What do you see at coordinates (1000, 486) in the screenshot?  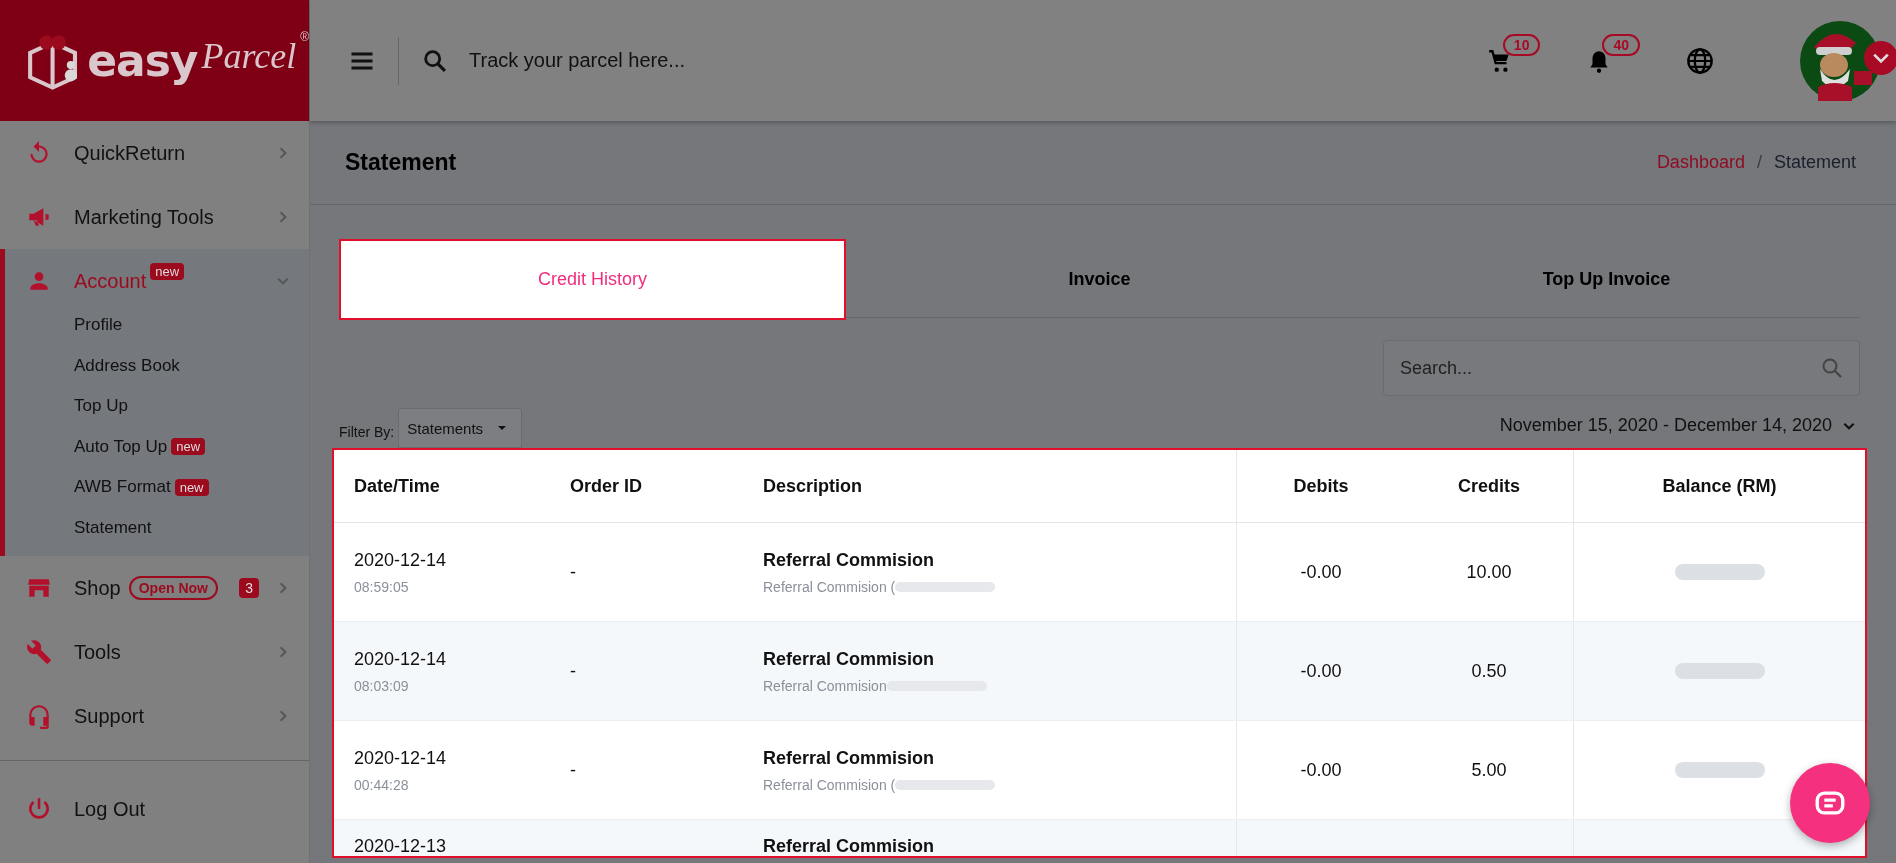 I see `column-header: Description` at bounding box center [1000, 486].